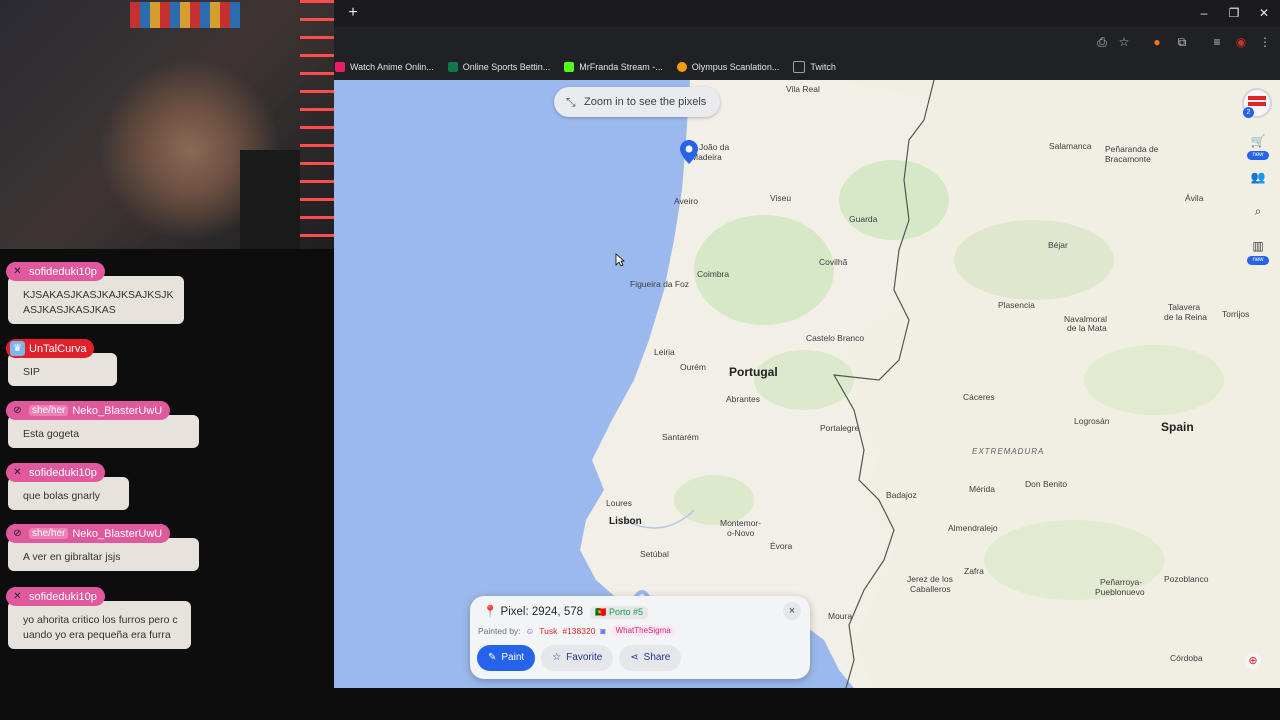 This screenshot has height=720, width=1280. What do you see at coordinates (1204, 13) in the screenshot?
I see `minimize-button: –` at bounding box center [1204, 13].